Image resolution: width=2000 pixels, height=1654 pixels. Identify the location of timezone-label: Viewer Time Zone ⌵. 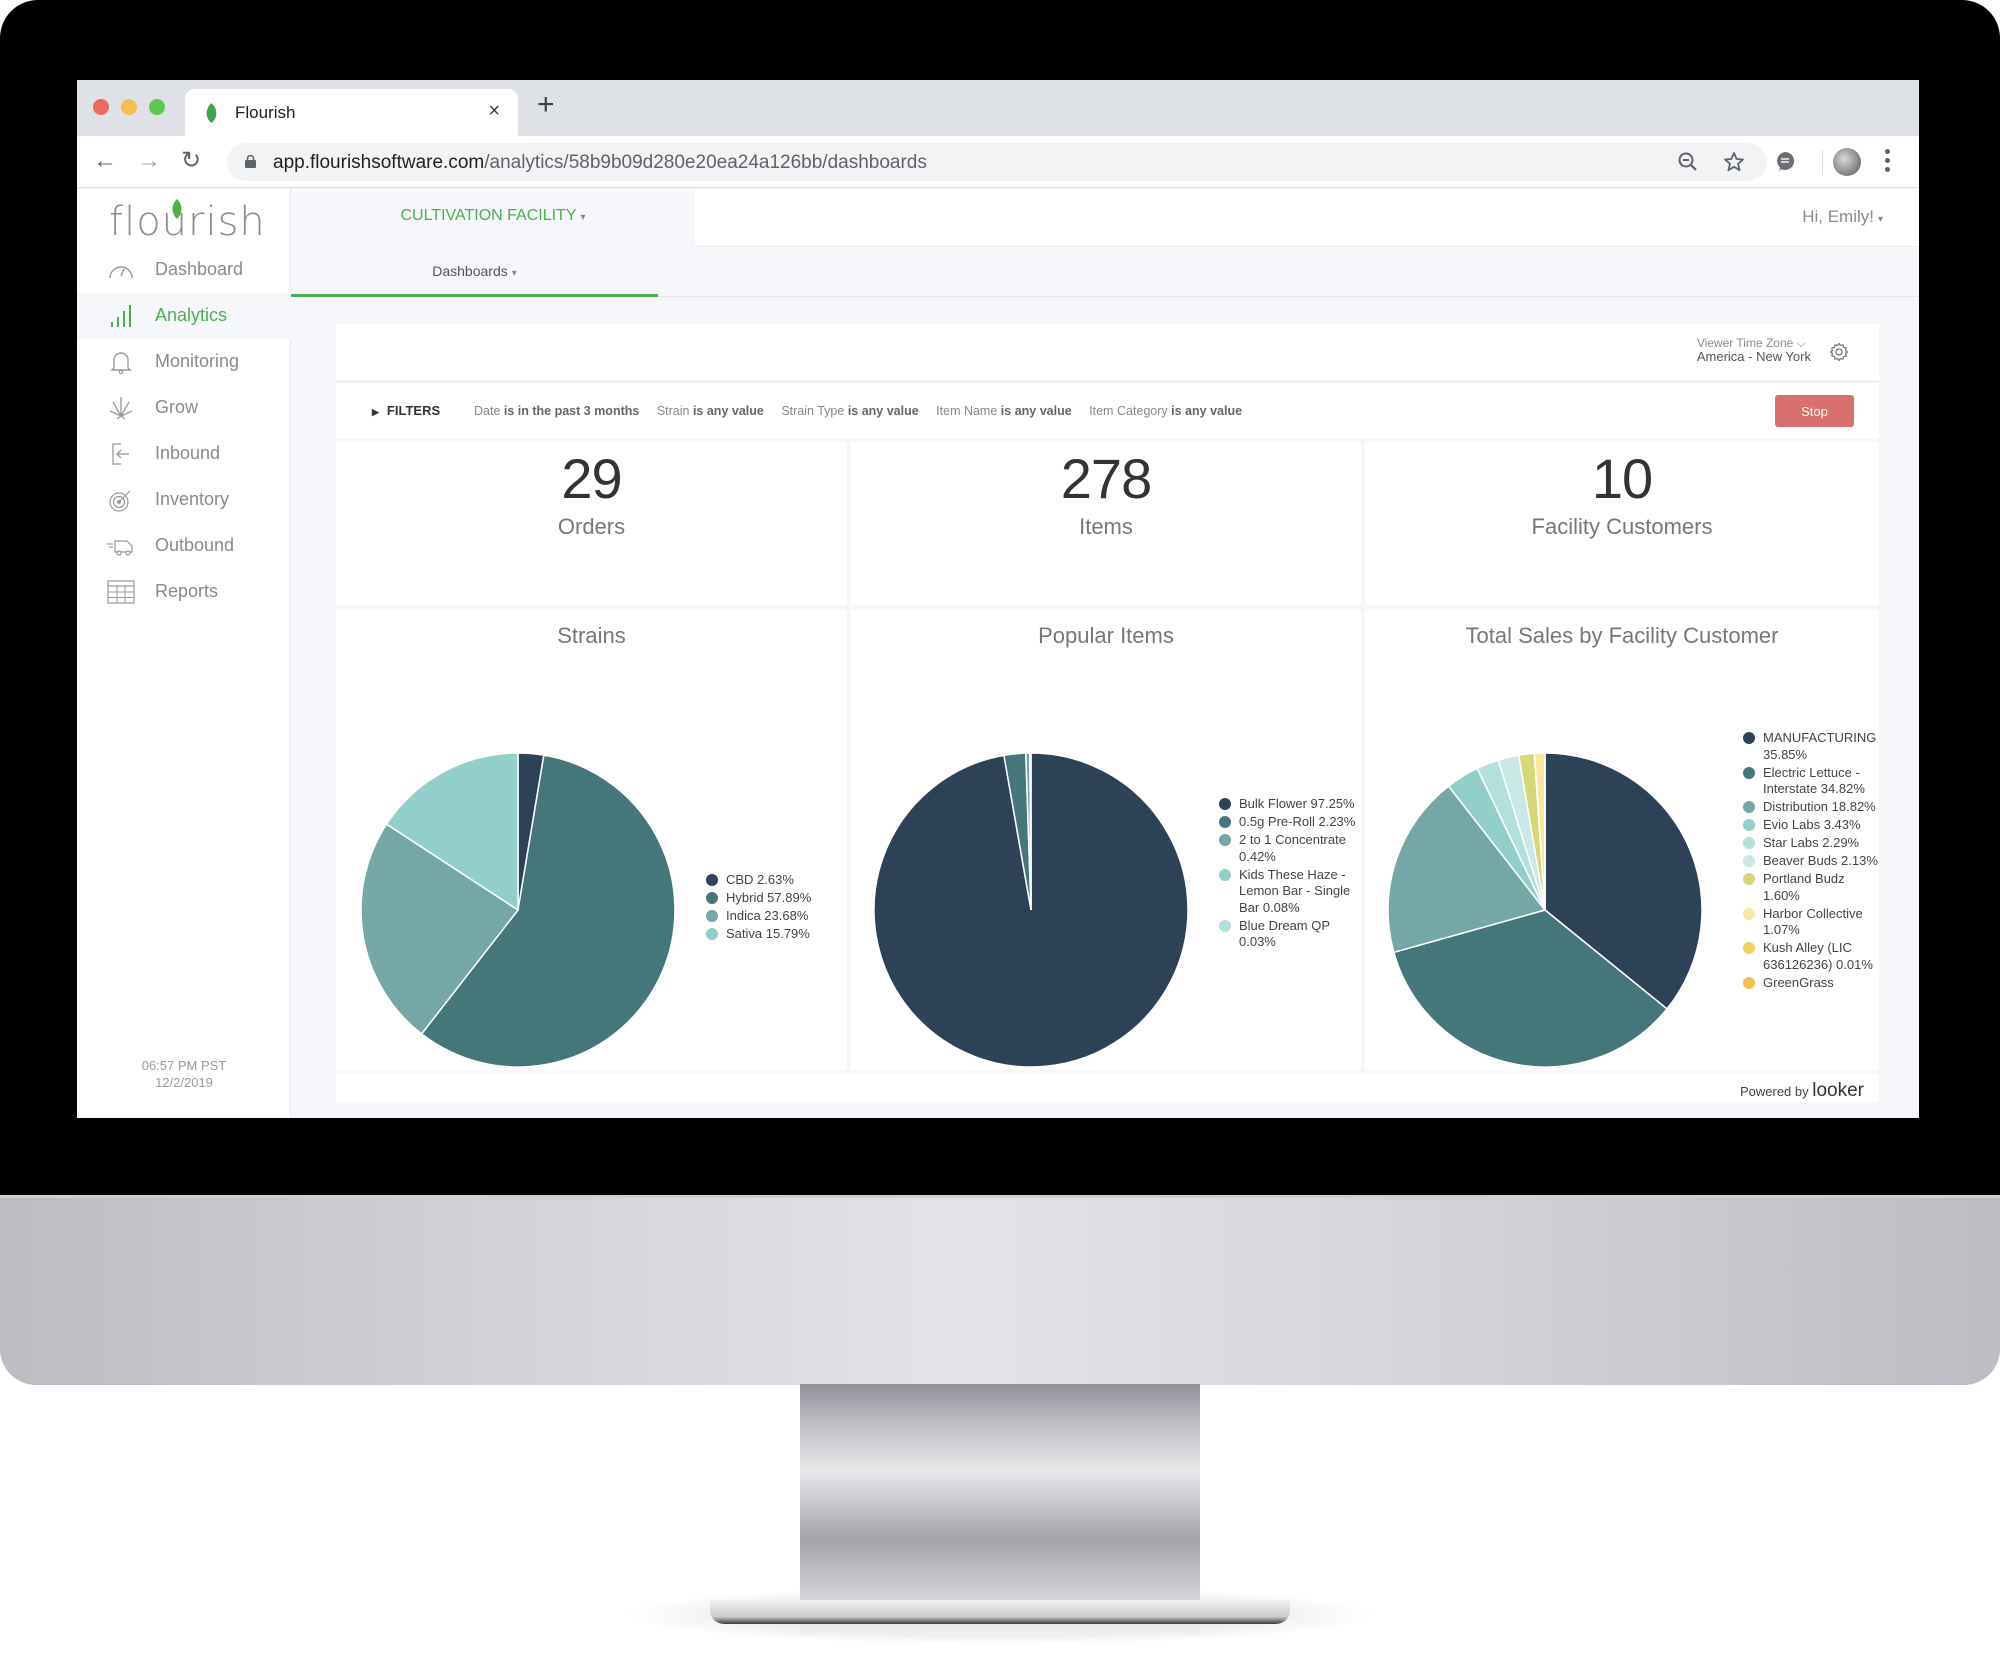
(1751, 343).